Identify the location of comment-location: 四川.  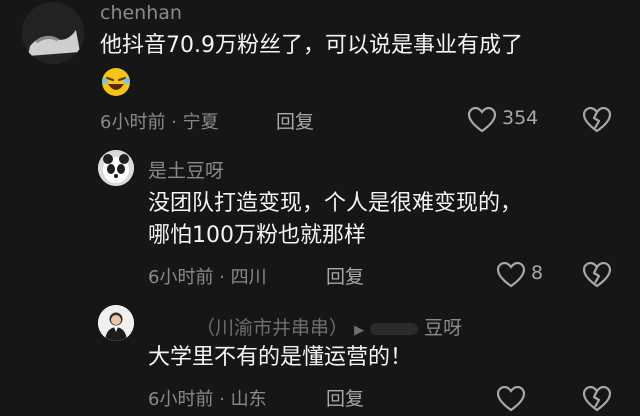
(248, 277).